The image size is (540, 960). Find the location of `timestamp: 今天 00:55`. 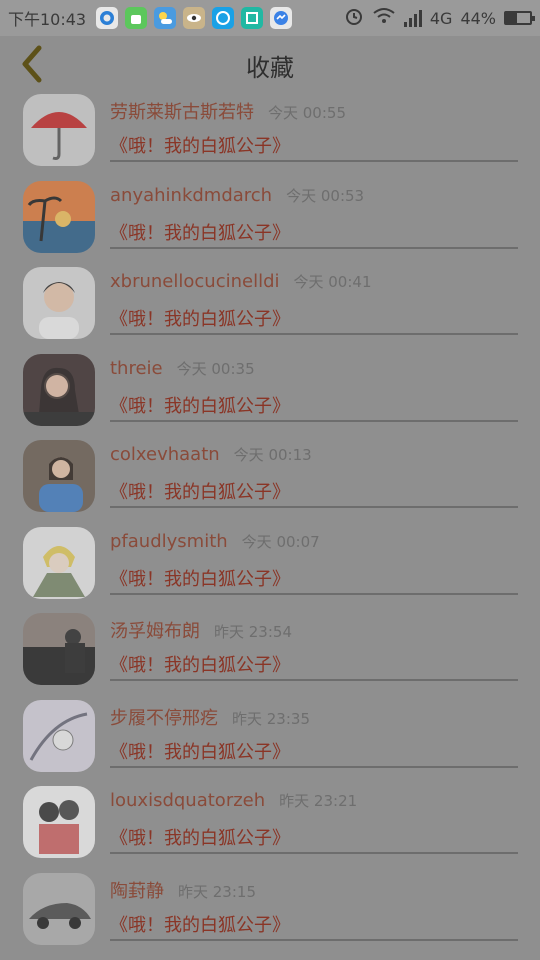

timestamp: 今天 00:55 is located at coordinates (307, 113).